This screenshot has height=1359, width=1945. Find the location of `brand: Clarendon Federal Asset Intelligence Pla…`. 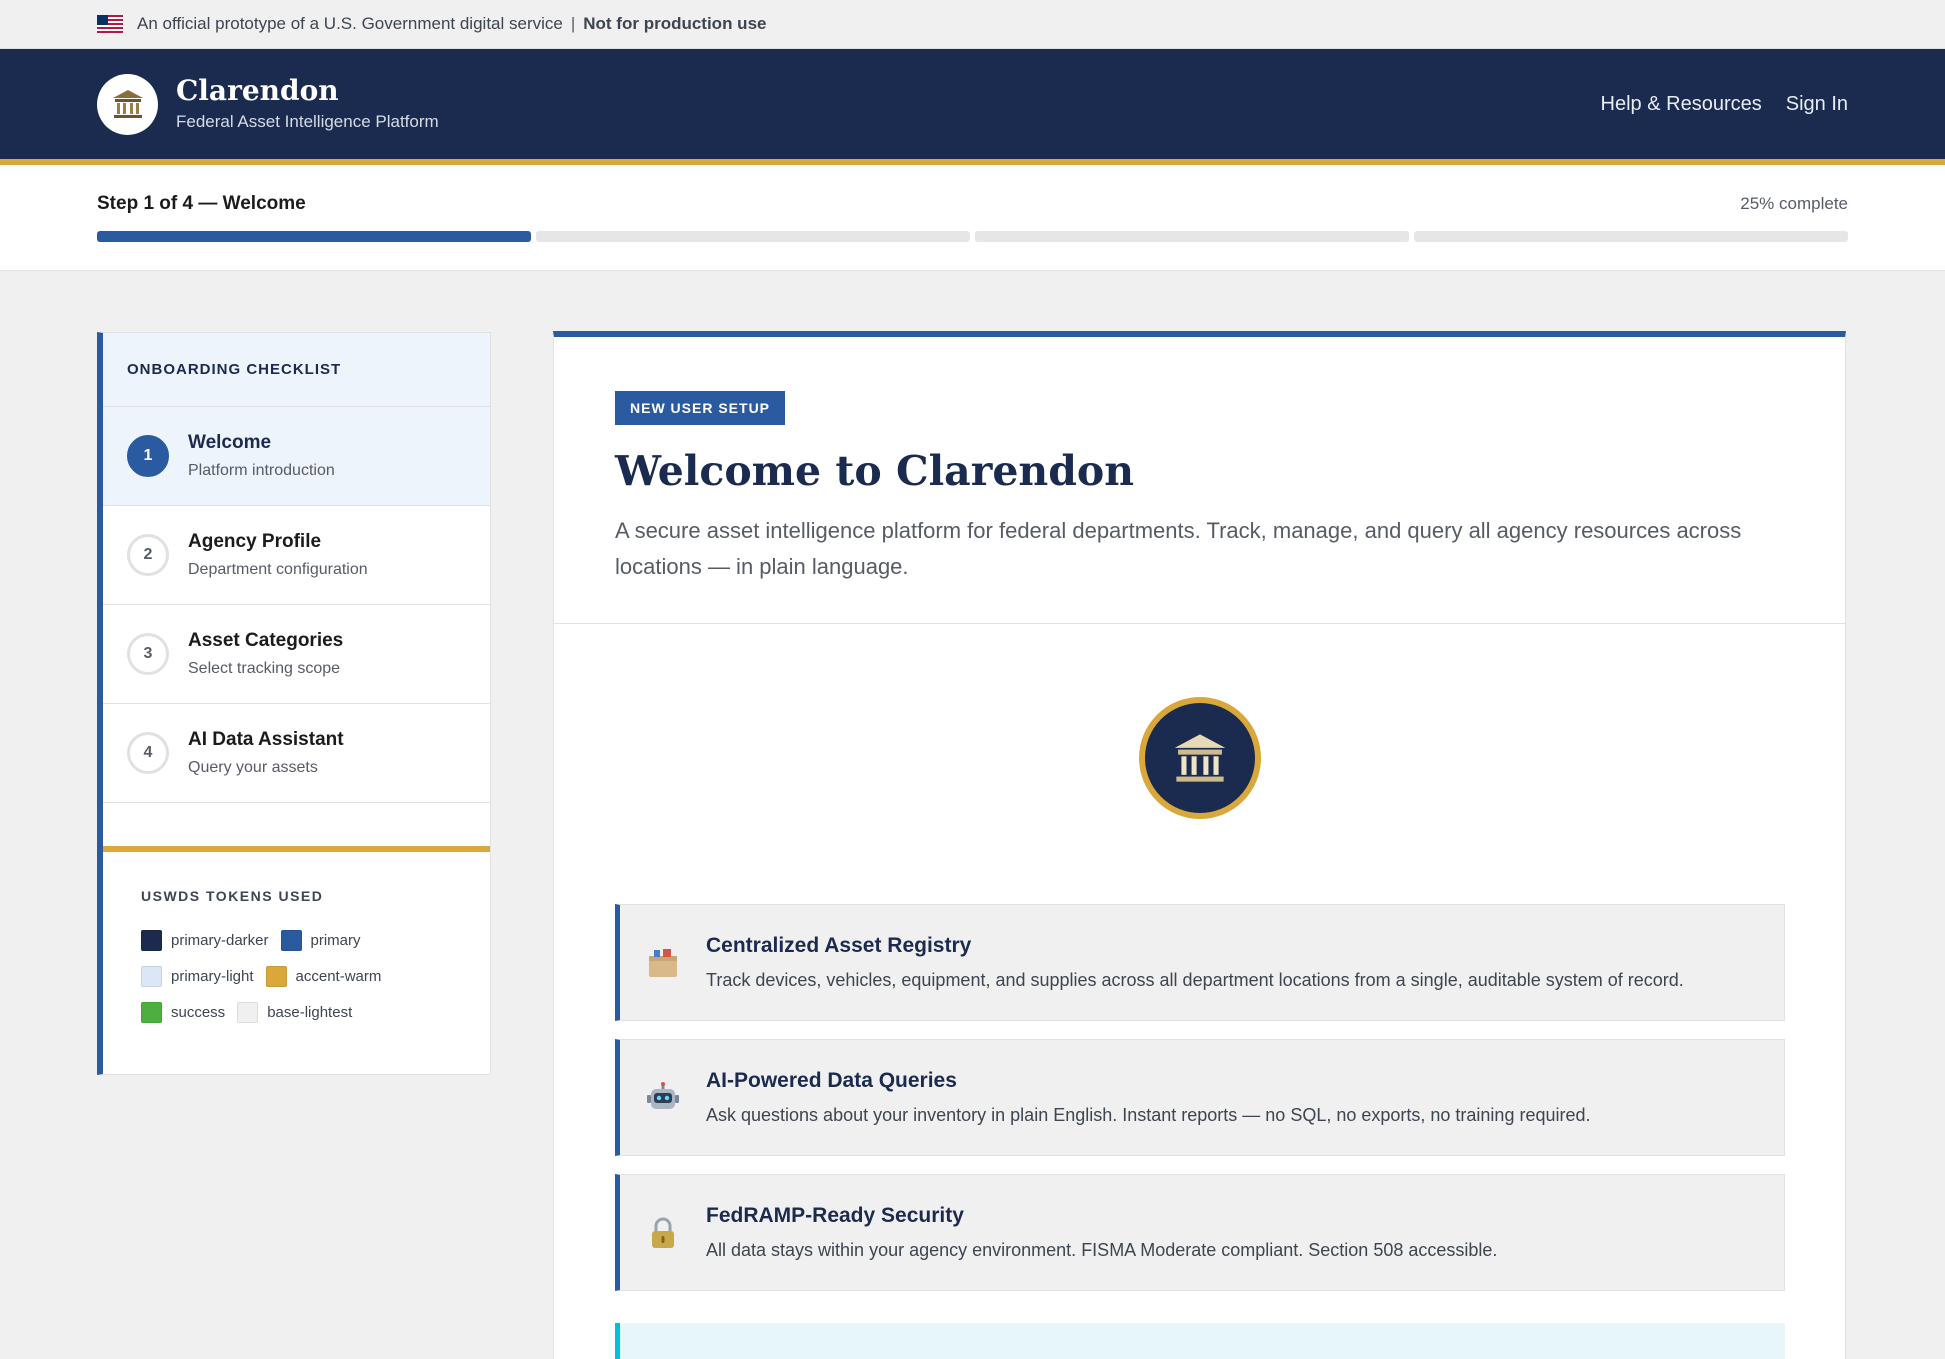

brand: Clarendon Federal Asset Intelligence Pla… is located at coordinates (307, 103).